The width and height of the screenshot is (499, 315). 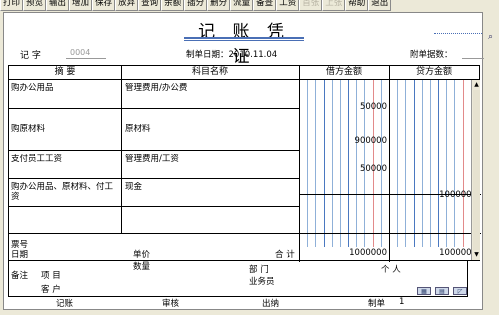 What do you see at coordinates (80, 52) in the screenshot?
I see `voucher-number: 0004` at bounding box center [80, 52].